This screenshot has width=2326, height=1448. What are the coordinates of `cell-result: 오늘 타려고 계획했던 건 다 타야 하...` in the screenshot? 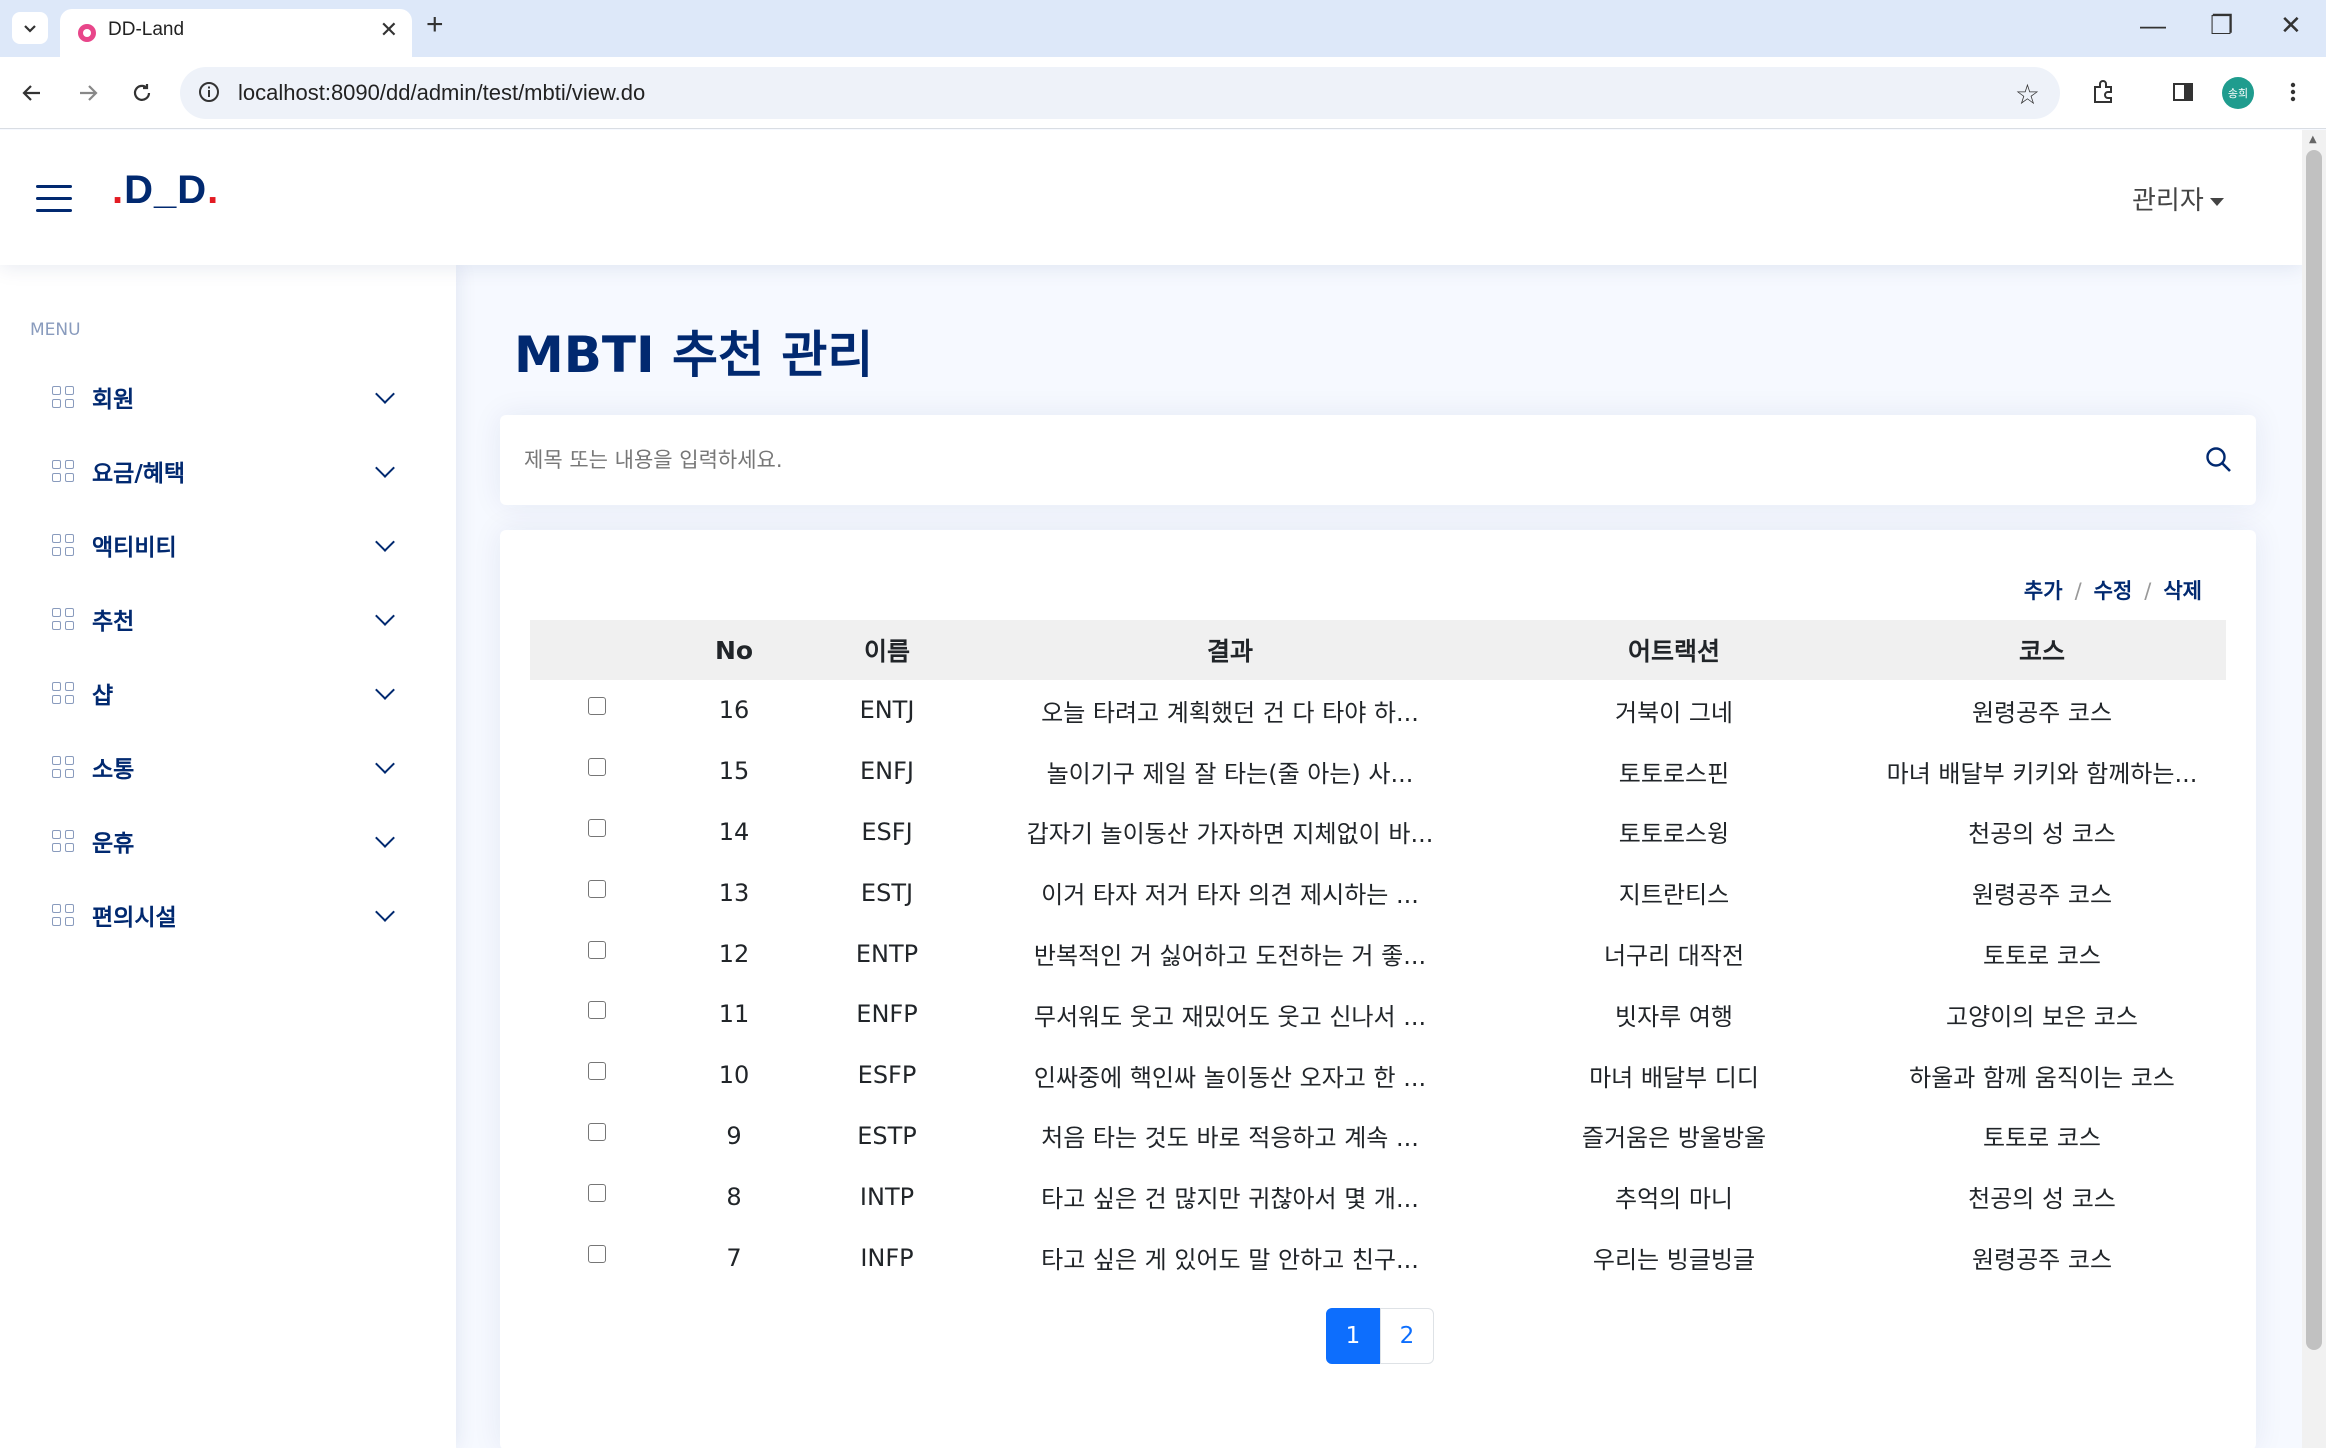 It's located at (1230, 712).